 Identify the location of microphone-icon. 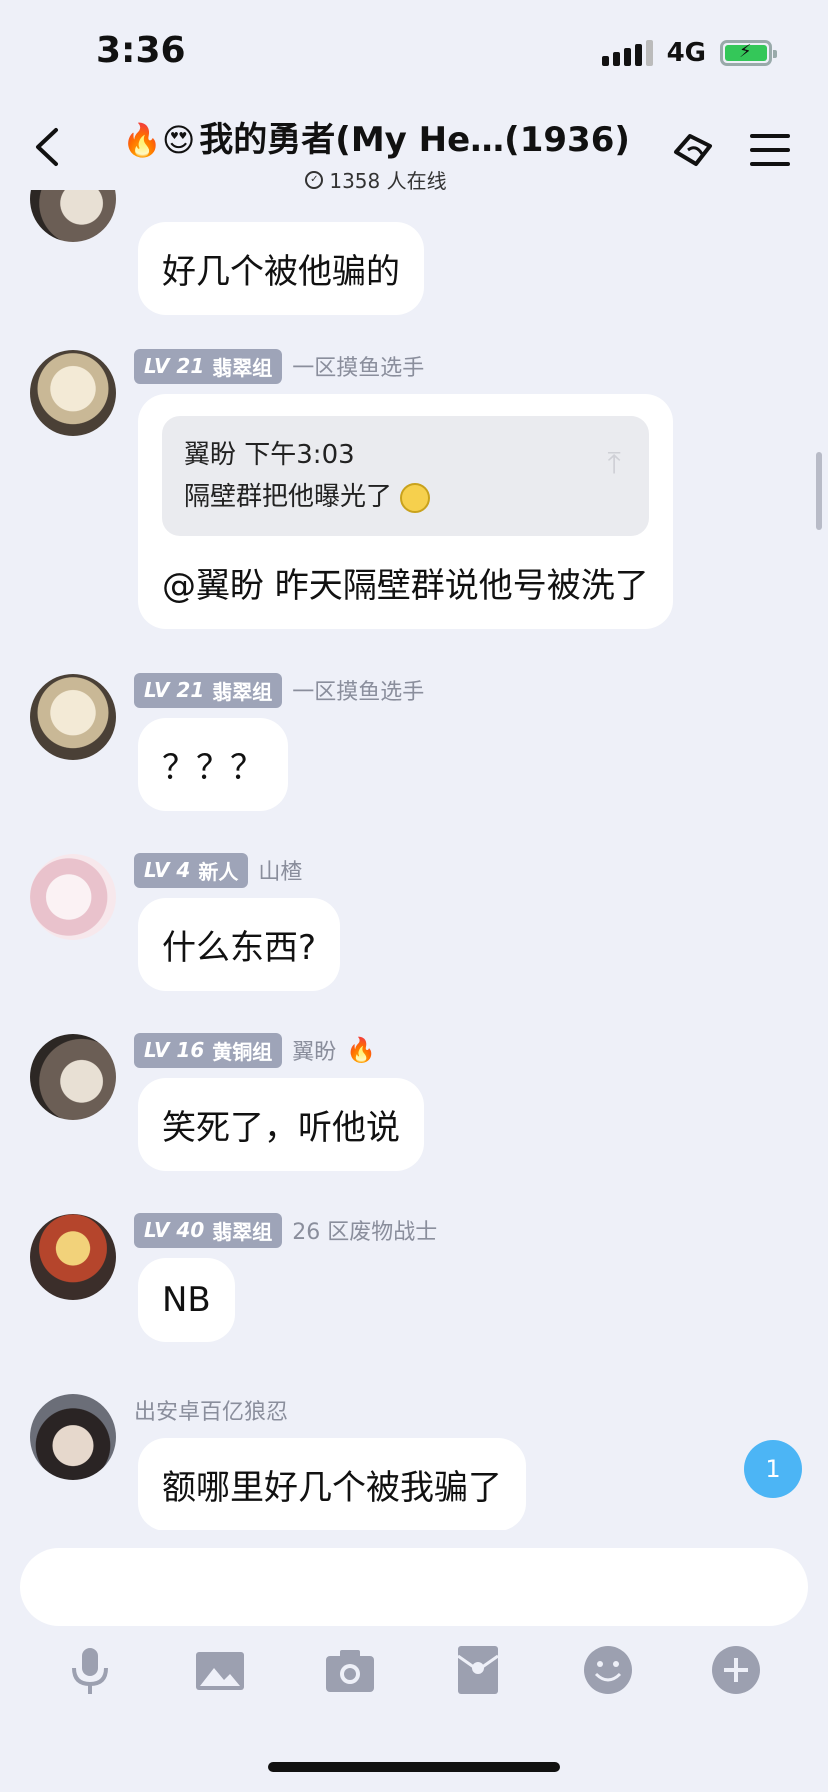
(90, 1671).